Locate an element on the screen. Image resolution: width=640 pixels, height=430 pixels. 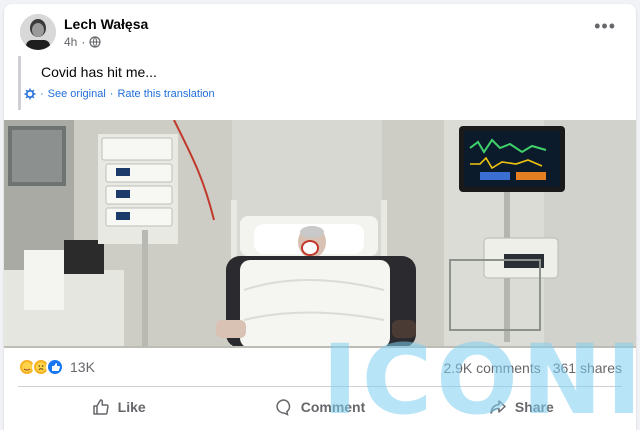
engagement-counts: 2.9K comments 361 shares is located at coordinates (532, 368).